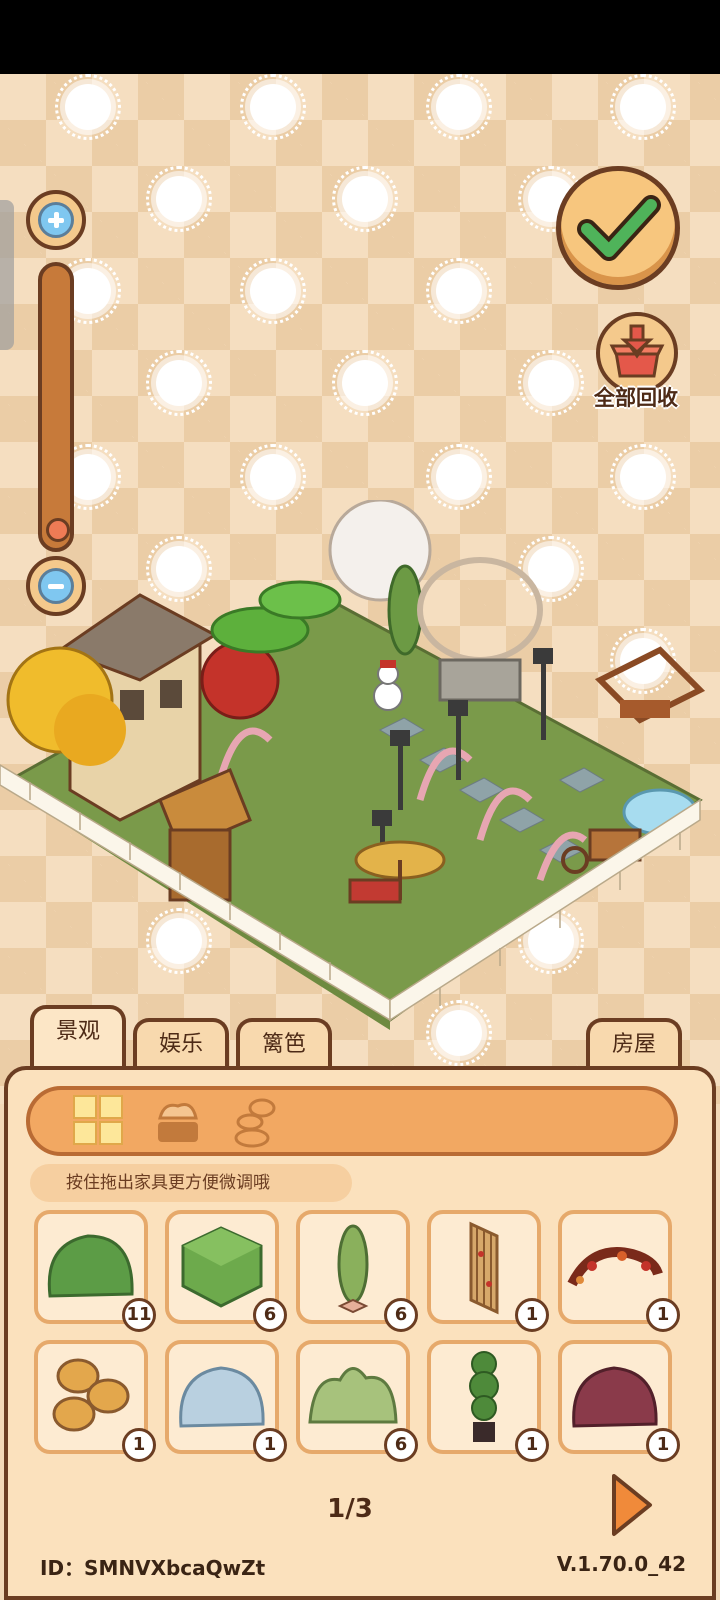  Describe the element at coordinates (139, 1315) in the screenshot. I see `item-count-badge: 11` at that location.